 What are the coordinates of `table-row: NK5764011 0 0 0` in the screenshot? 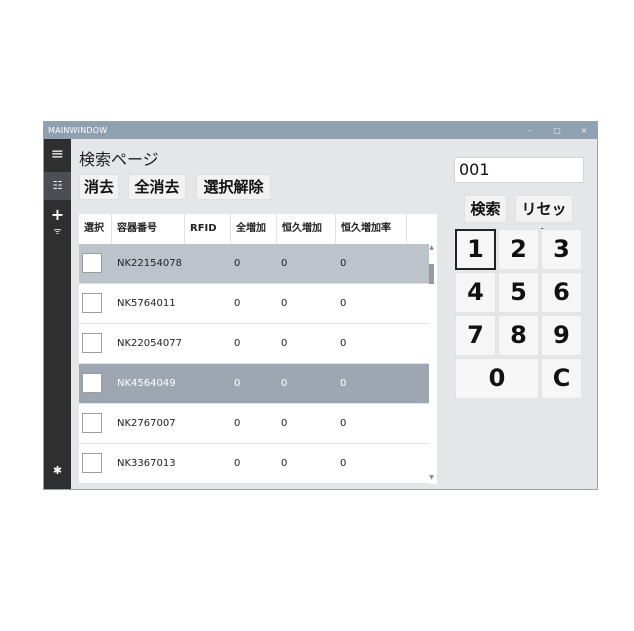 It's located at (254, 304).